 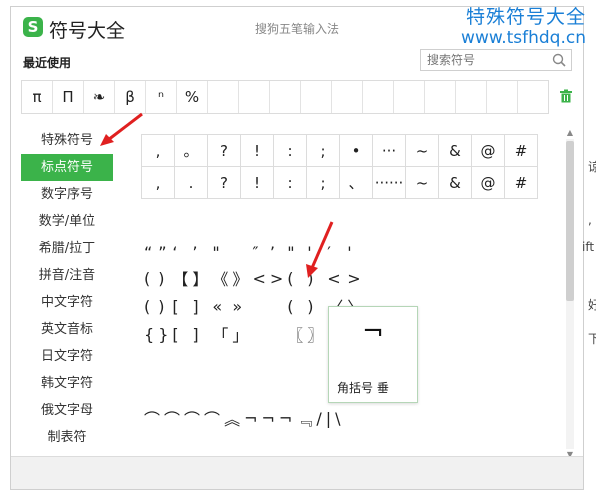 I want to click on recent-symbol: π, so click(x=37, y=97).